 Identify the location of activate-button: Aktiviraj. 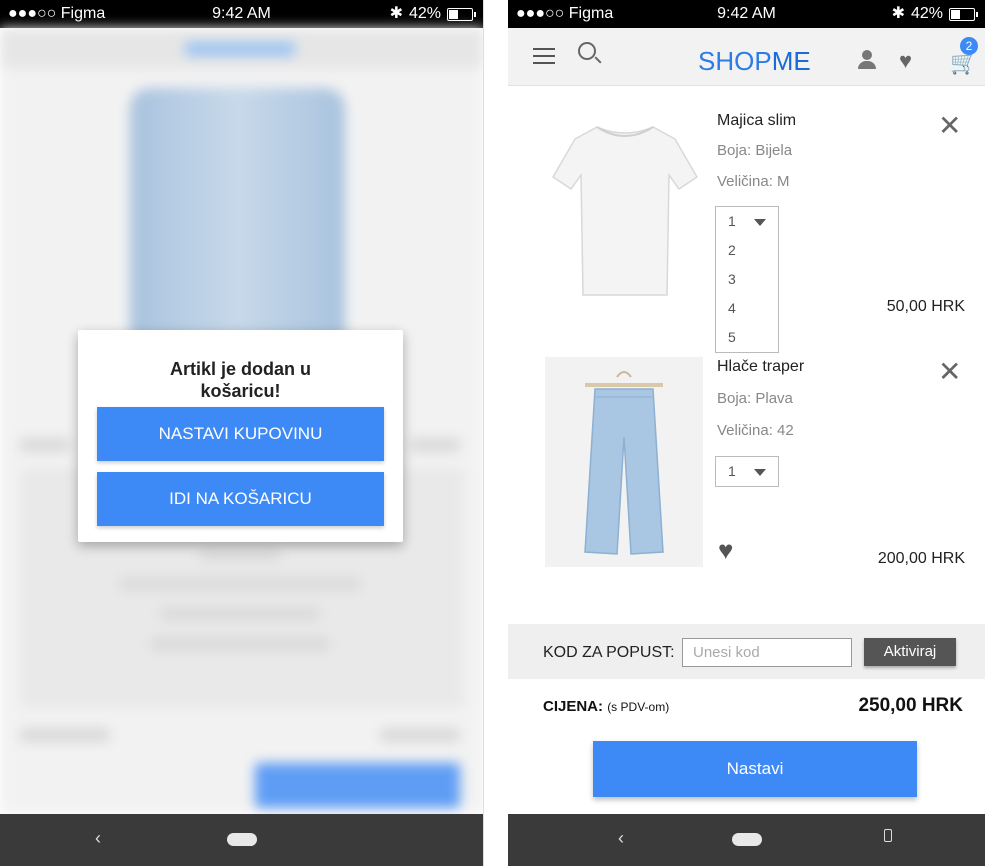
(910, 652).